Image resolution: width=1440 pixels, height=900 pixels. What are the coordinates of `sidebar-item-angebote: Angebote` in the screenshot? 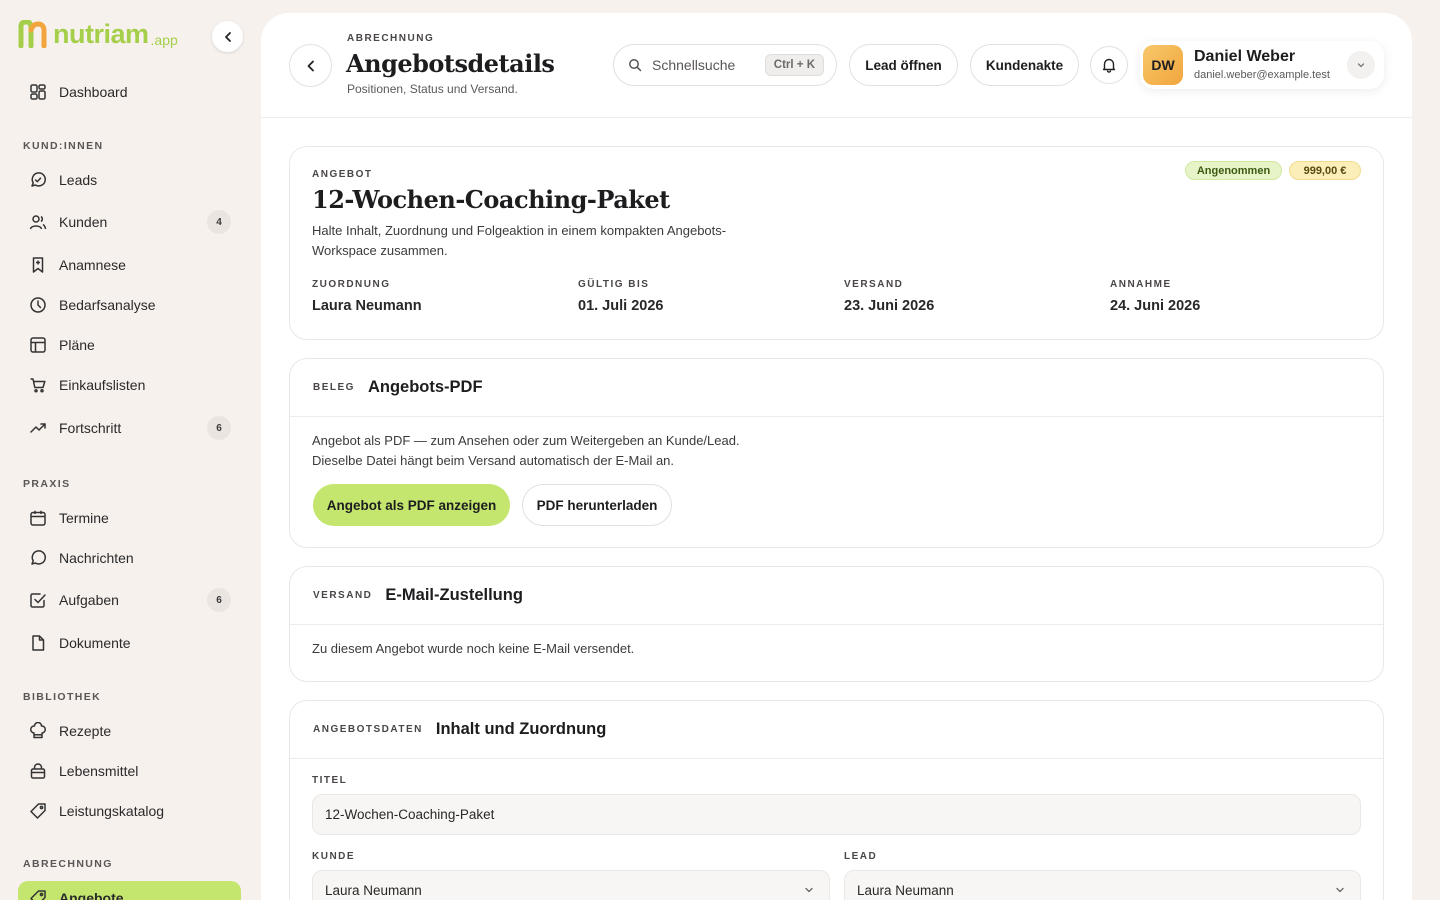 It's located at (129, 890).